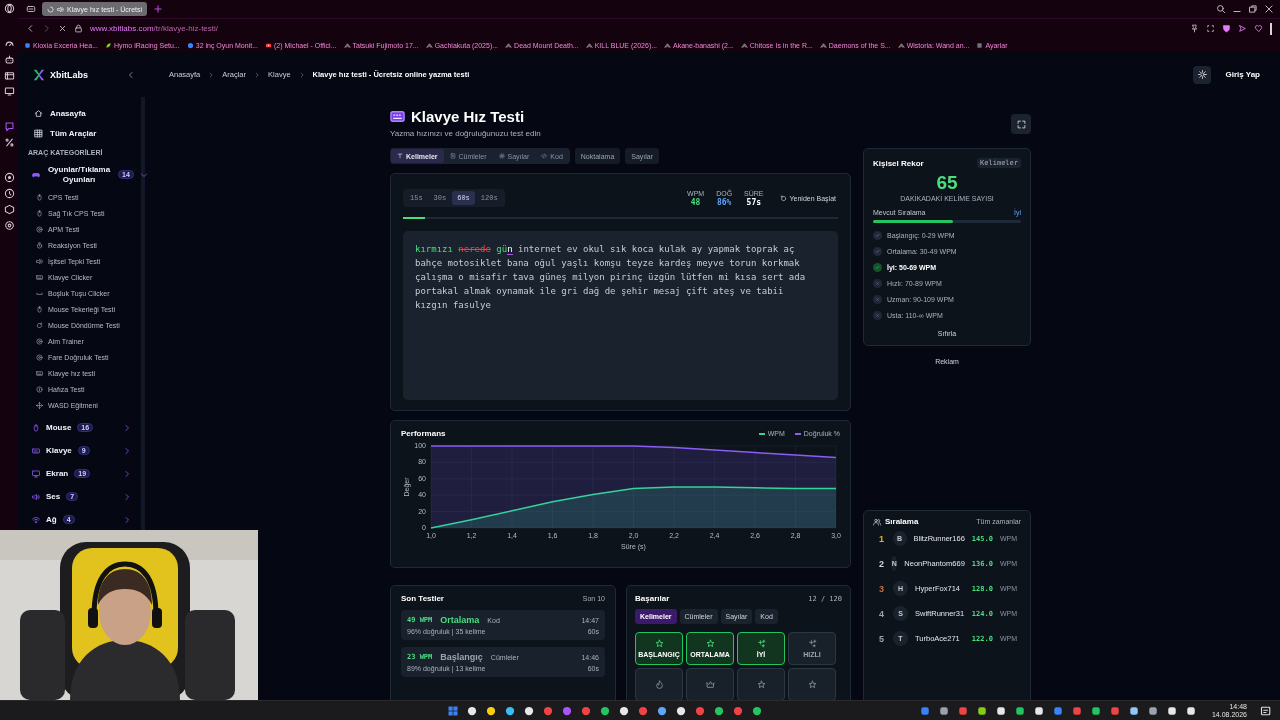  What do you see at coordinates (453, 305) in the screenshot?
I see `text-line: kızgın fasulye` at bounding box center [453, 305].